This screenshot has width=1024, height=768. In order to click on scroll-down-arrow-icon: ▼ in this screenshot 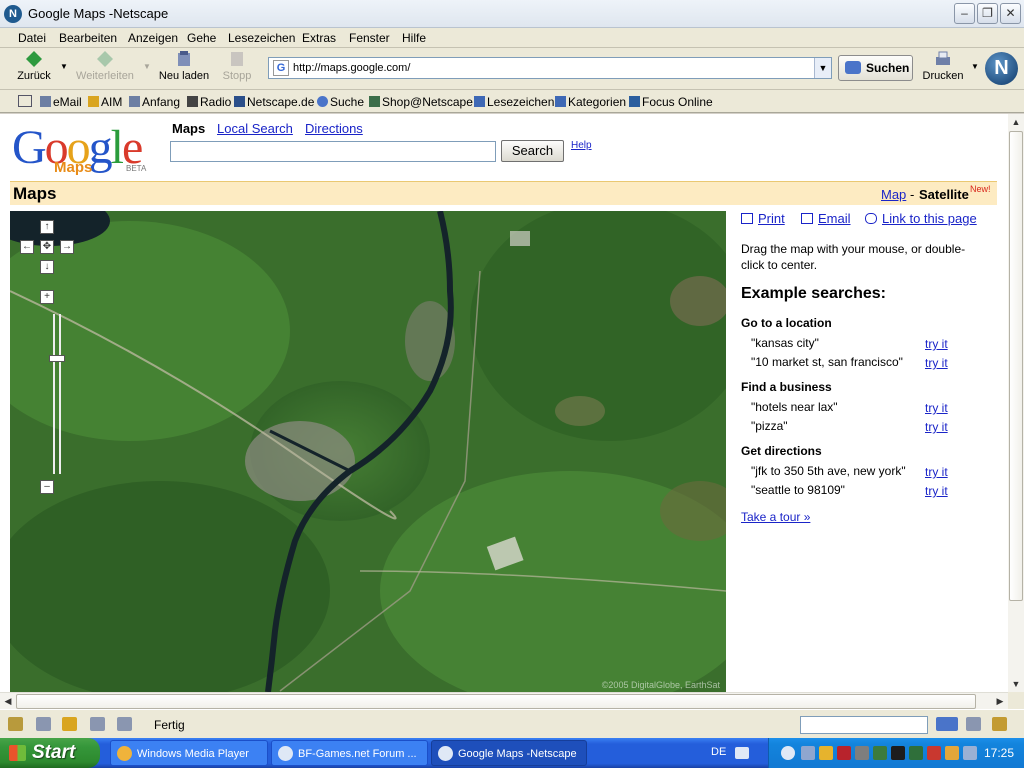, I will do `click(1016, 684)`.